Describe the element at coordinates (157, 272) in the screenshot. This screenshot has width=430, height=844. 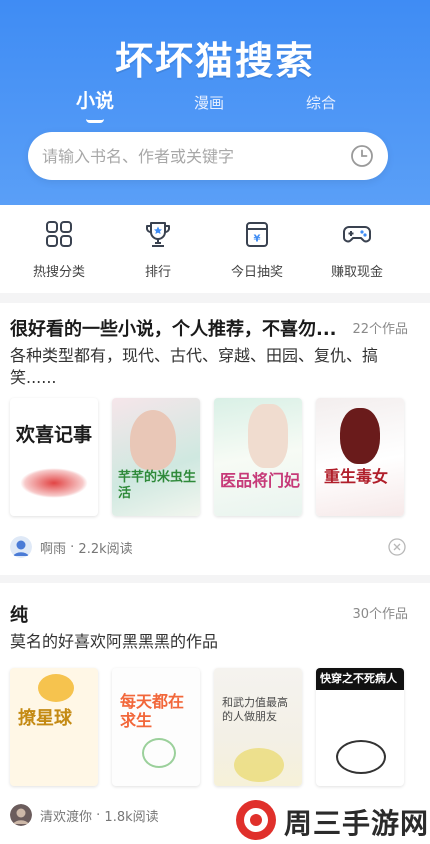
I see `quick-action-label: 排行` at that location.